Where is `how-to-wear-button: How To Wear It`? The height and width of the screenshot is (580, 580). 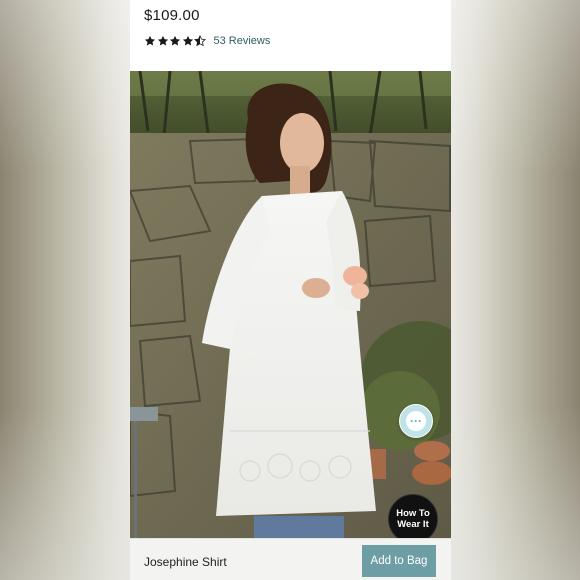
how-to-wear-button: How To Wear It is located at coordinates (413, 516).